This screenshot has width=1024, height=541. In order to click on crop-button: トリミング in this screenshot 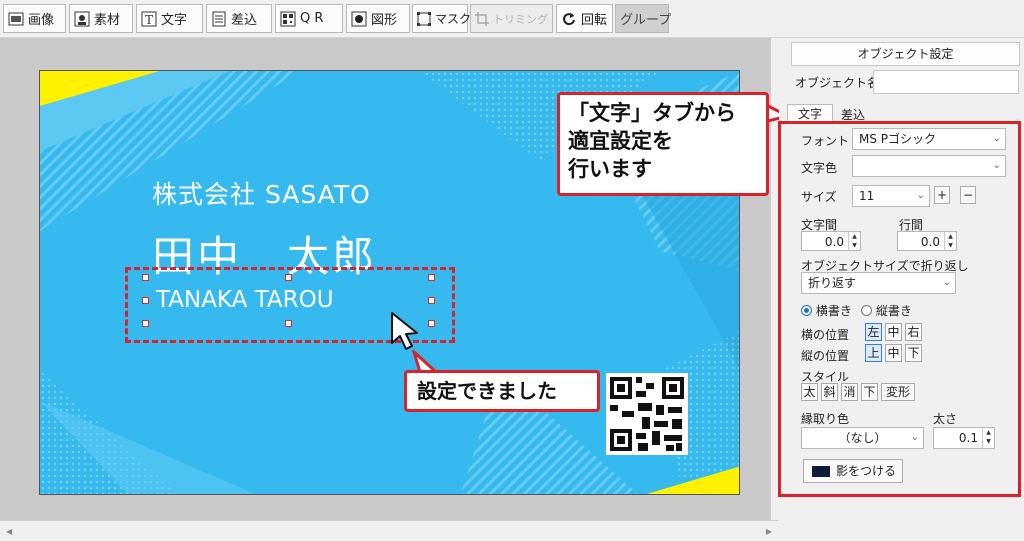, I will do `click(511, 18)`.